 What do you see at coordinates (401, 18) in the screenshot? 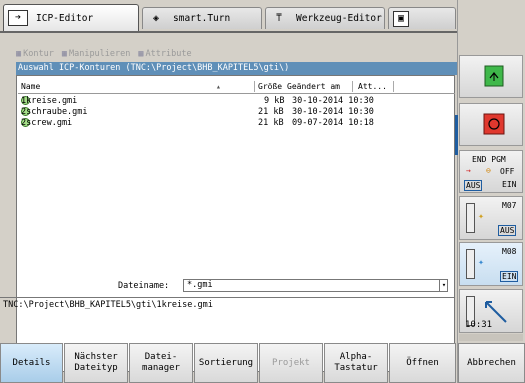
I see `floppy-icon: ▣` at bounding box center [401, 18].